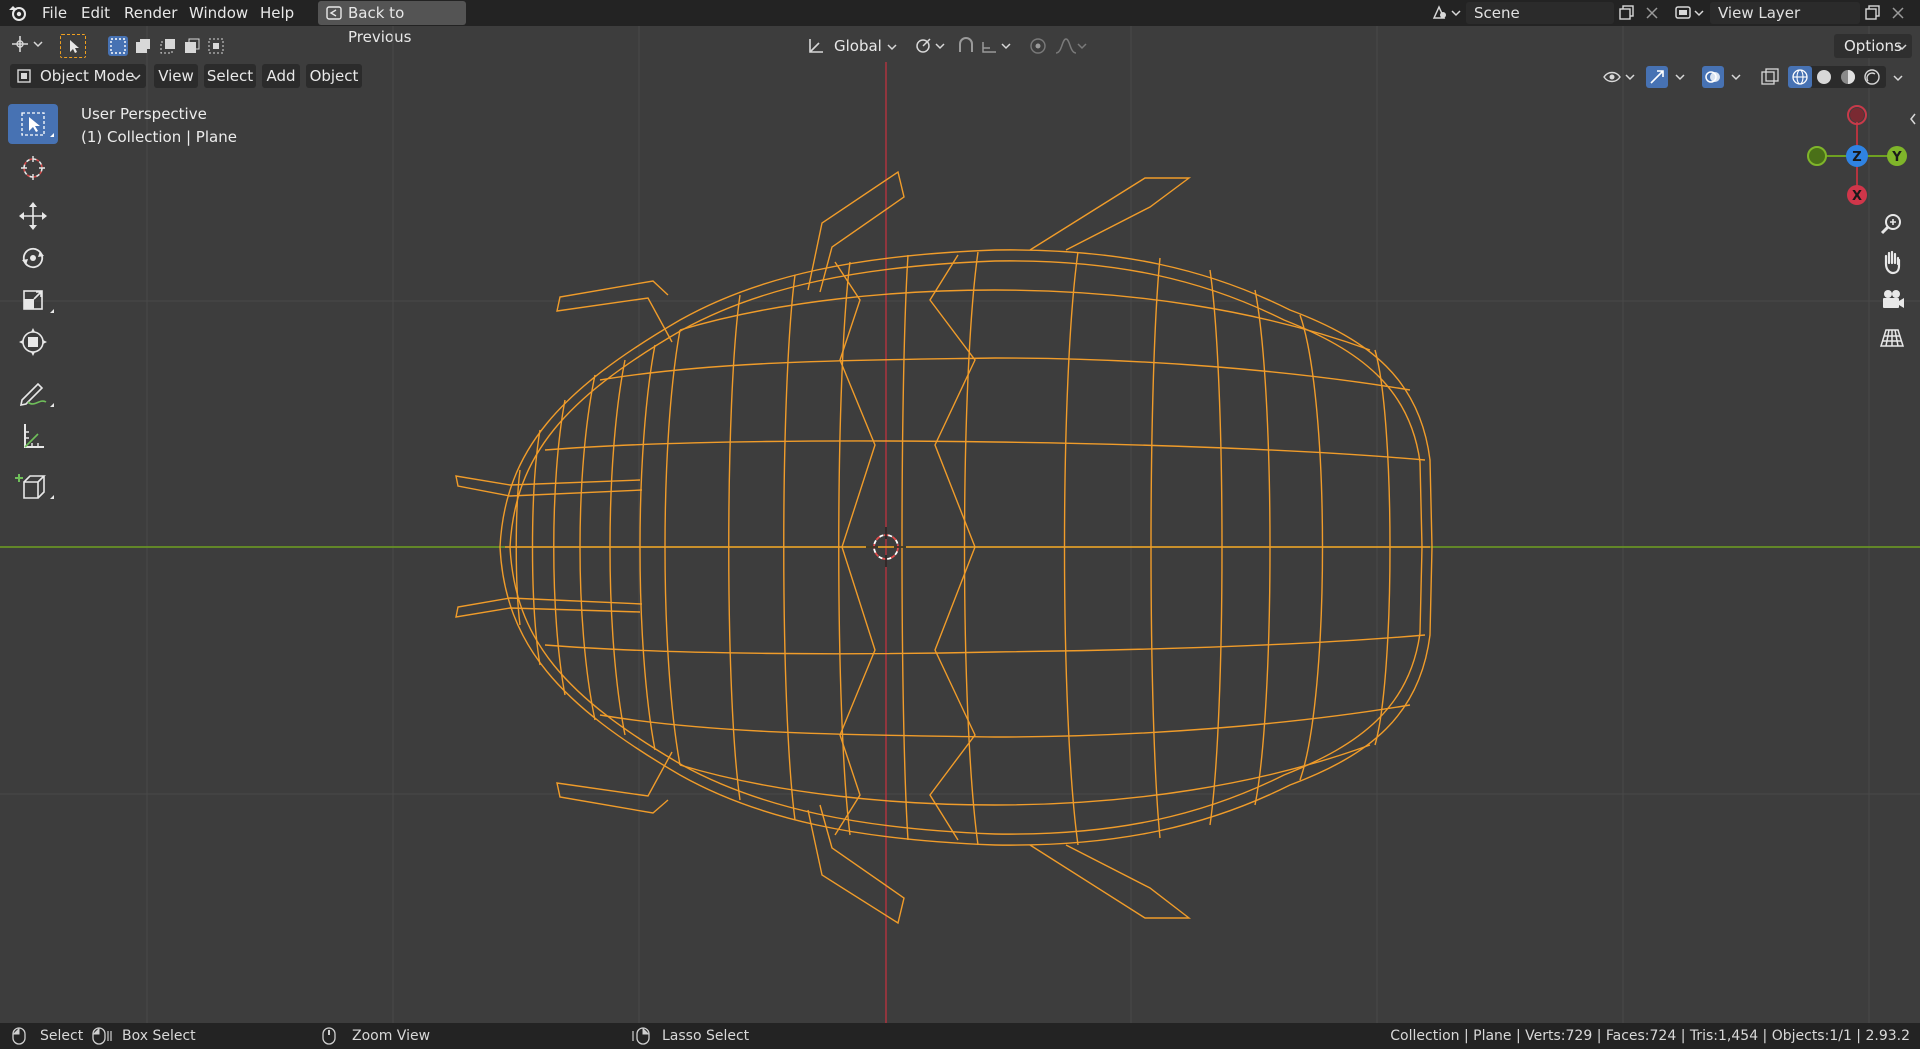  I want to click on move-tool, so click(33, 216).